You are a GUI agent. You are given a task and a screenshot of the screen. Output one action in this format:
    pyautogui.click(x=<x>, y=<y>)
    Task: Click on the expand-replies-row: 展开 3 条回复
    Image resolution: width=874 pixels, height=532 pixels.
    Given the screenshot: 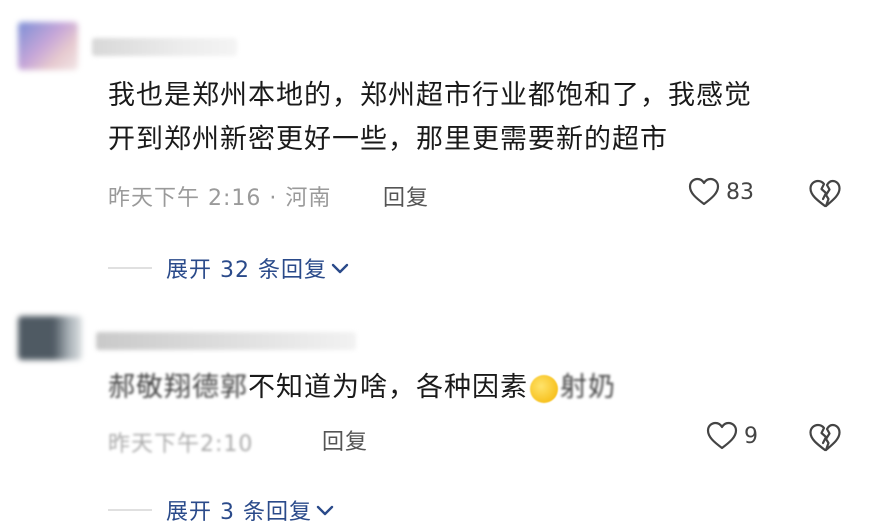 What is the action you would take?
    pyautogui.click(x=222, y=510)
    